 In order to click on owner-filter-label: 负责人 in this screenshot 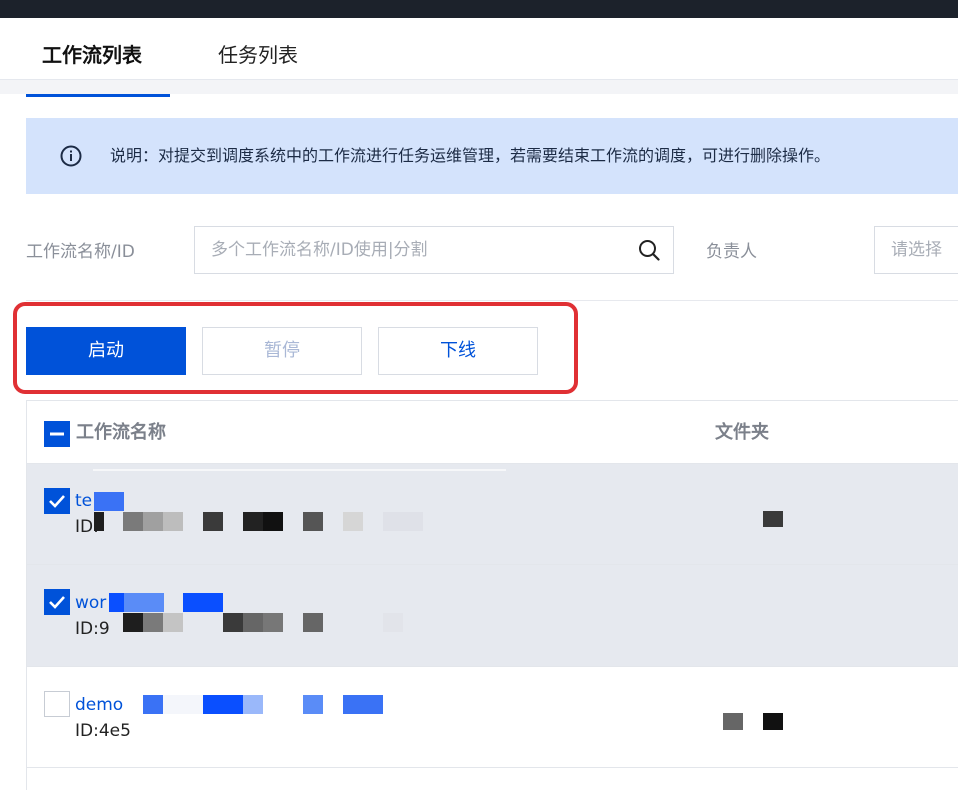, I will do `click(731, 252)`.